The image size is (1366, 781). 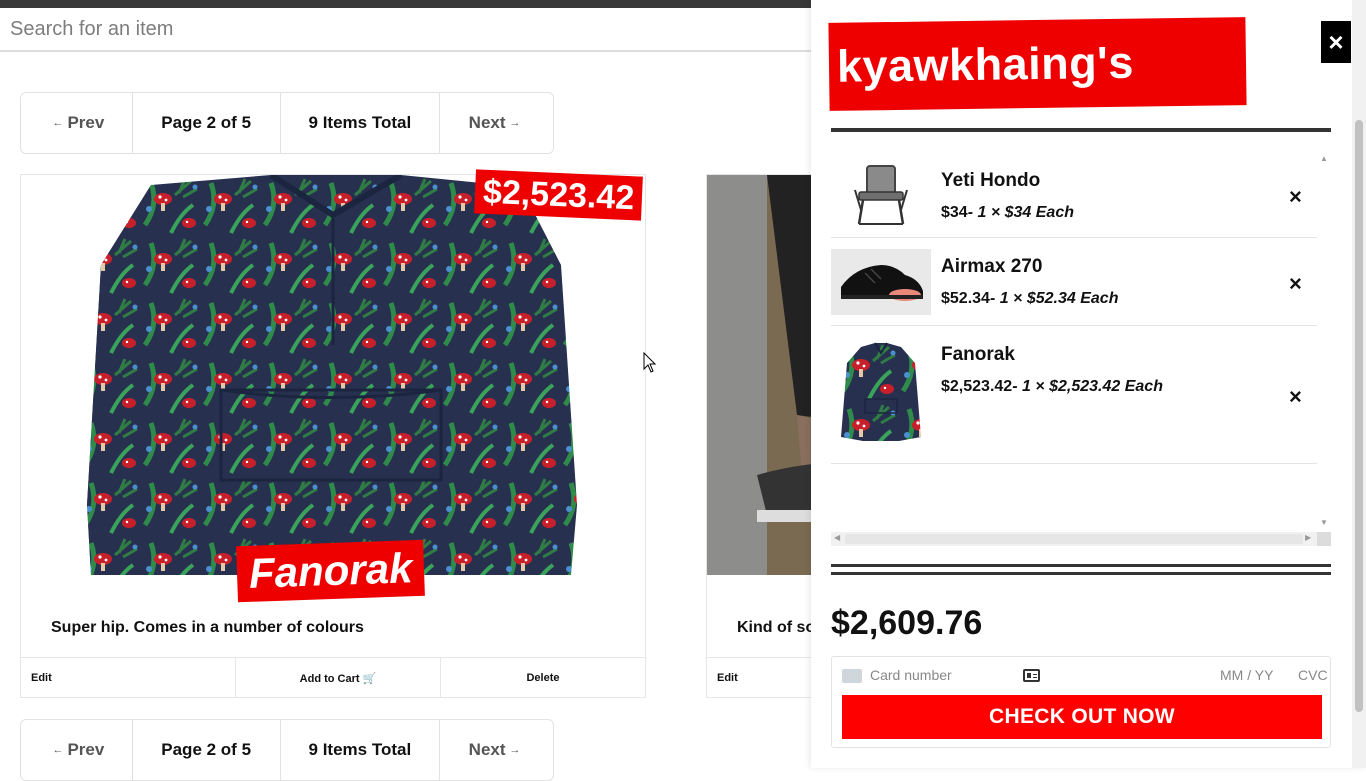 I want to click on product-name-tag: Fanorak, so click(x=331, y=571).